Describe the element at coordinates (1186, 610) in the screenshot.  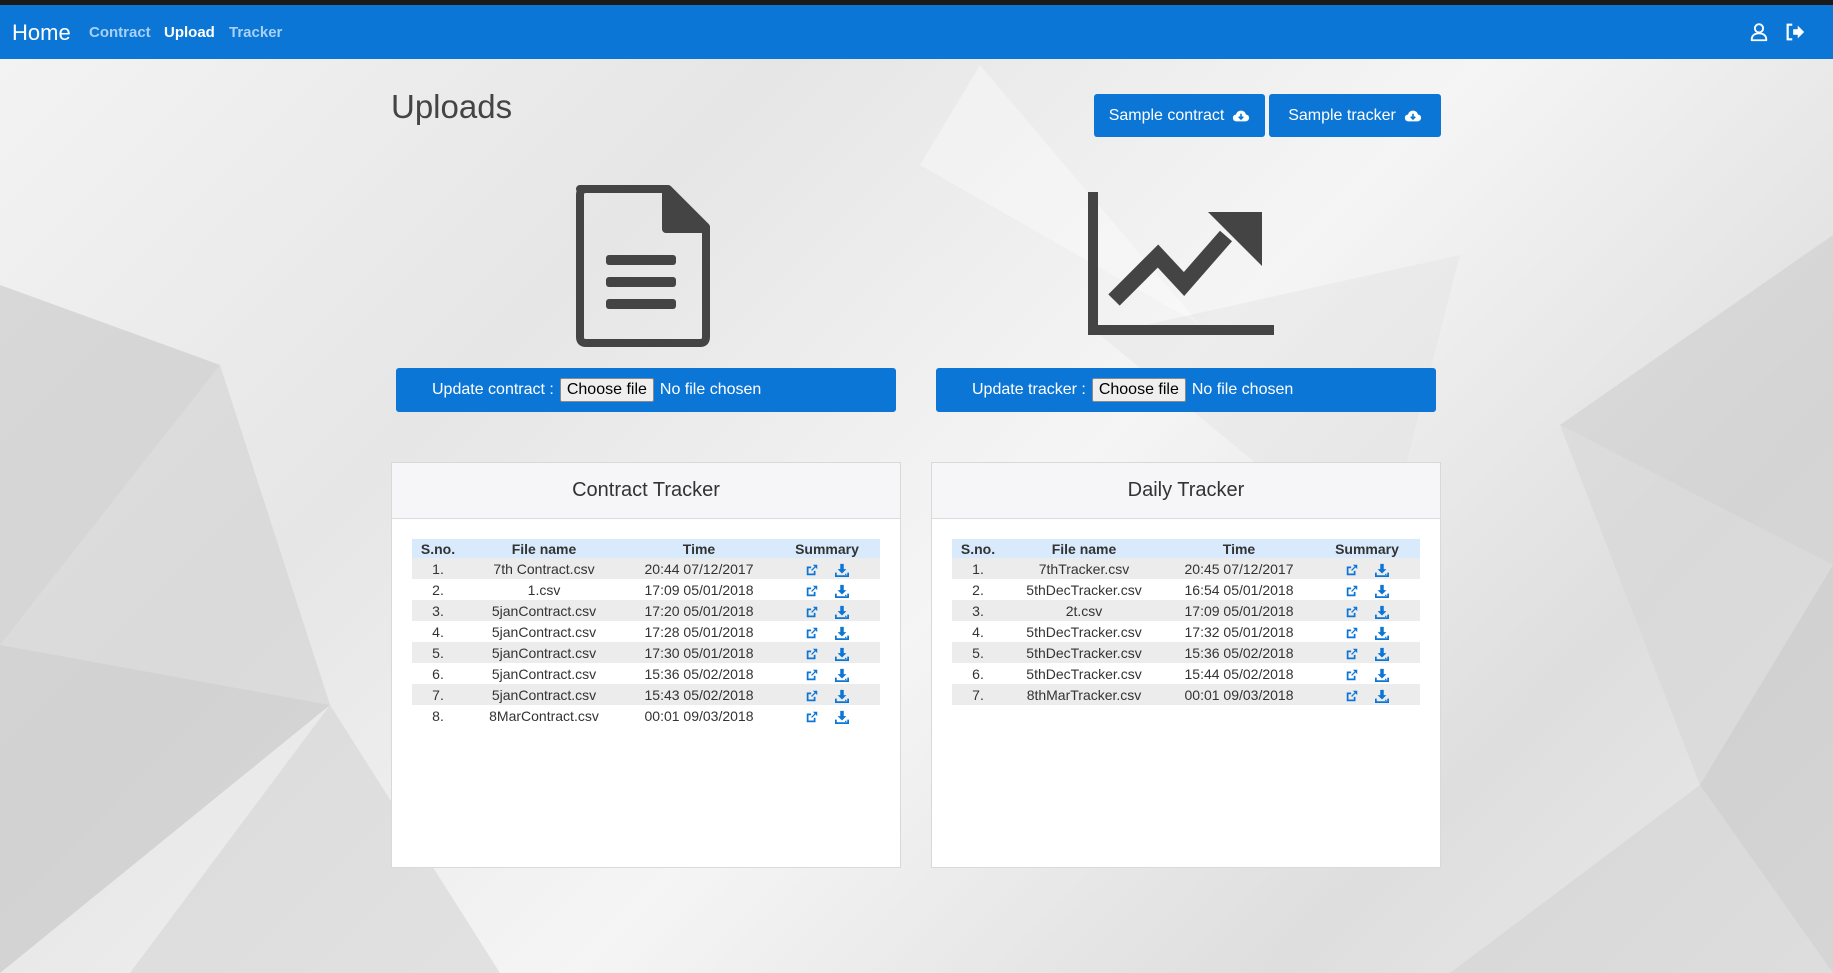
I see `table-row: 3. 2t.csv 17:09 05/01/2018` at that location.